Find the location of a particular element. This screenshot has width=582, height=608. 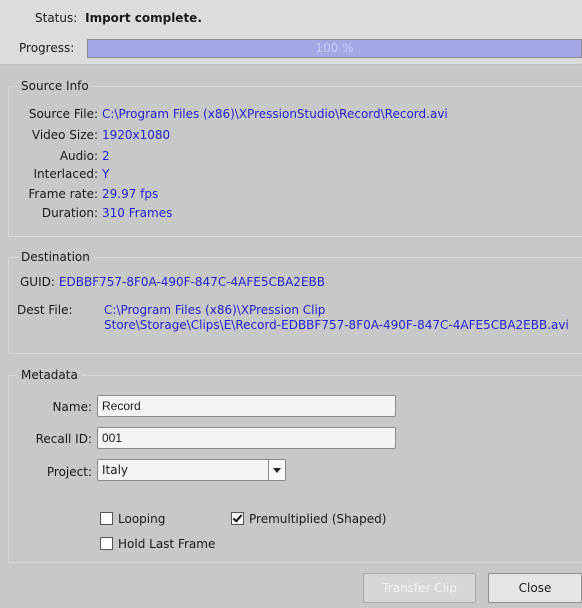

video-size-row: Video Size: 1920x1080 is located at coordinates (85, 135).